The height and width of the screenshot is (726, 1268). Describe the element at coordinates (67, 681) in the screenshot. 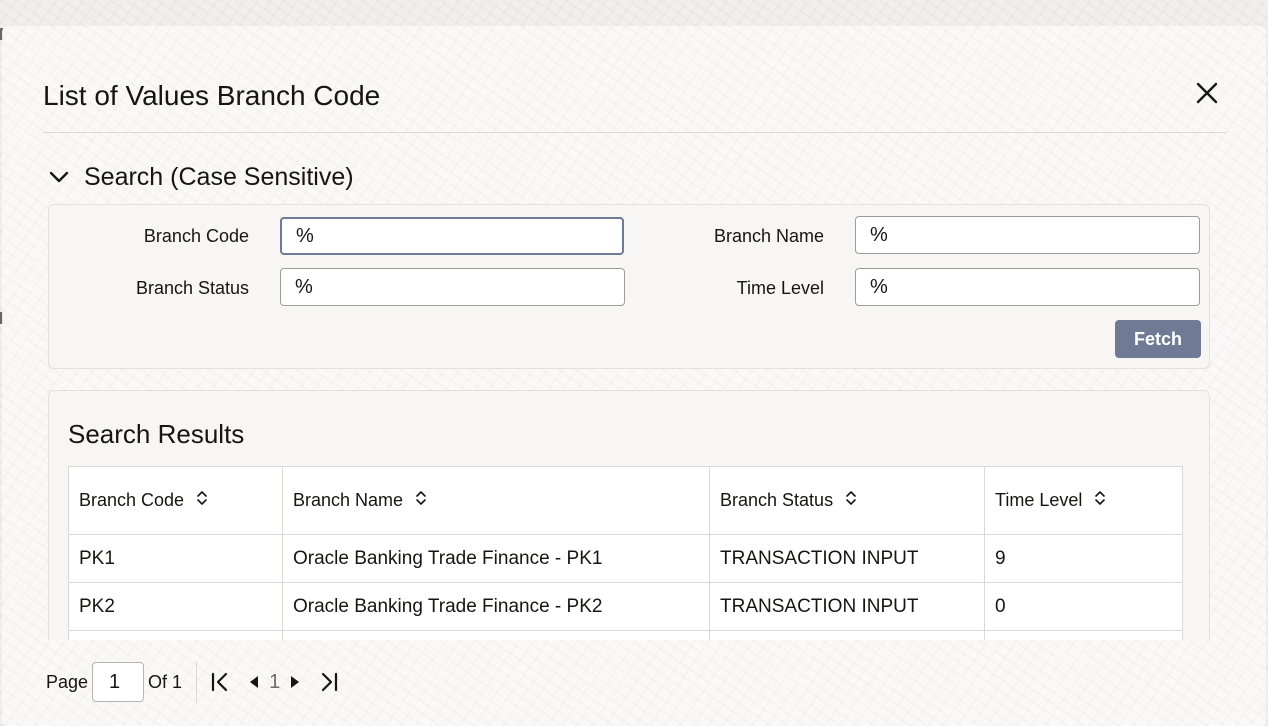

I see `page-label: Page` at that location.